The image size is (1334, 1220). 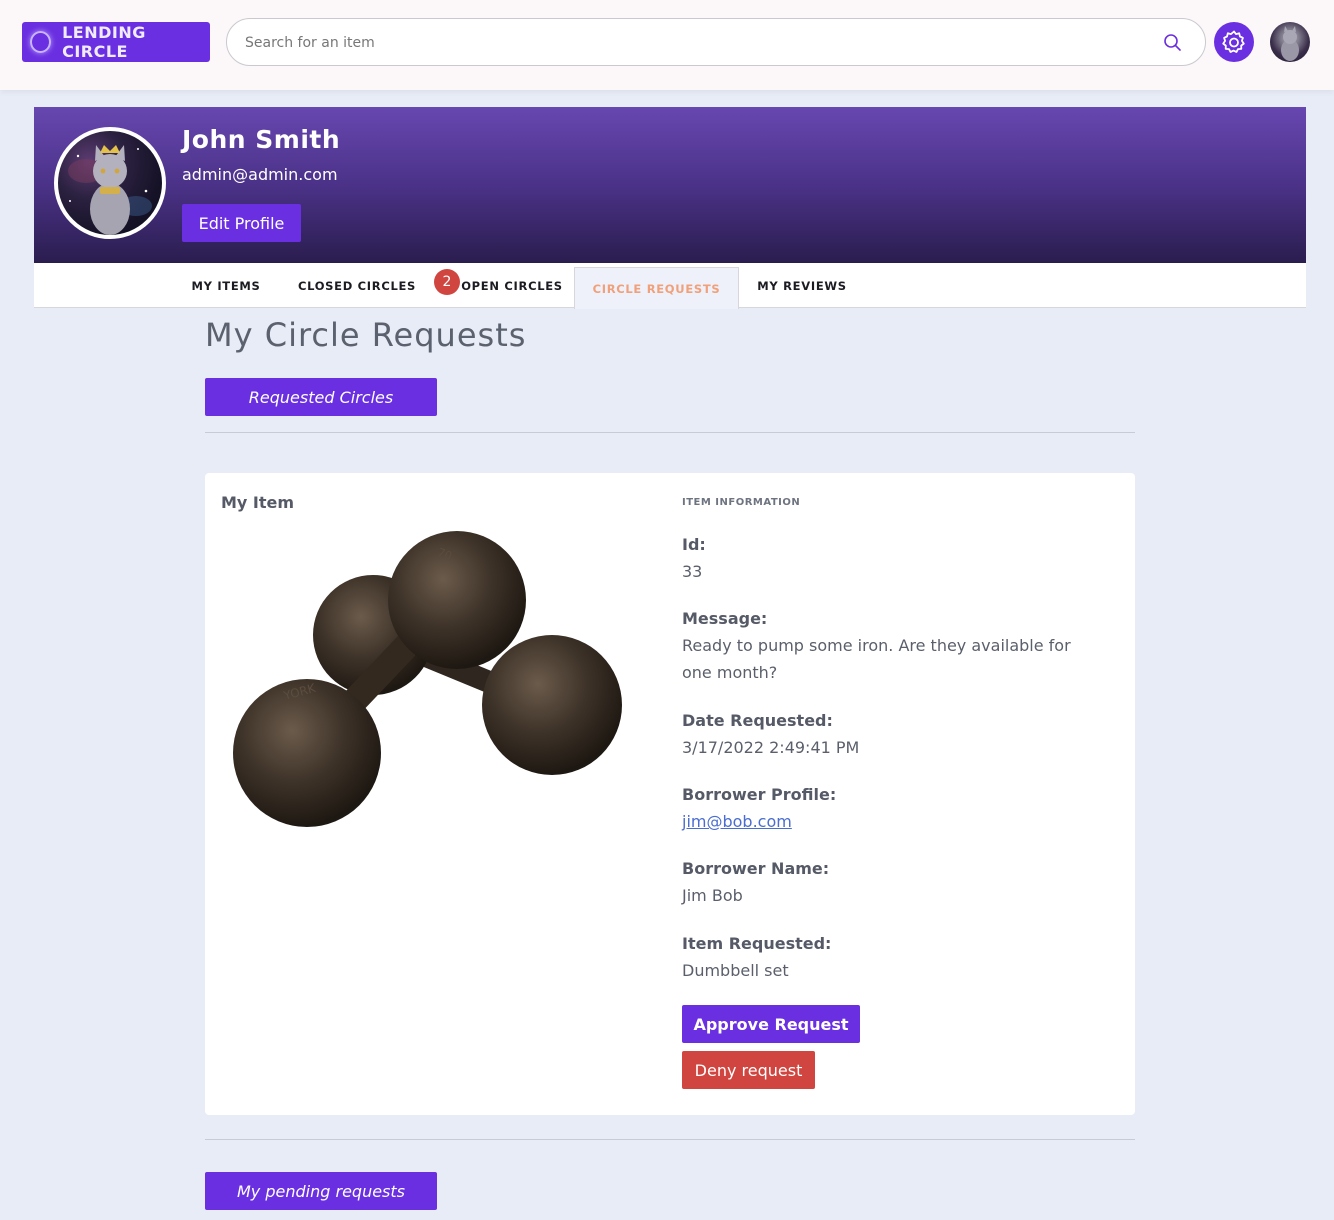 I want to click on tab-my-items: MY ITEMS, so click(x=226, y=285).